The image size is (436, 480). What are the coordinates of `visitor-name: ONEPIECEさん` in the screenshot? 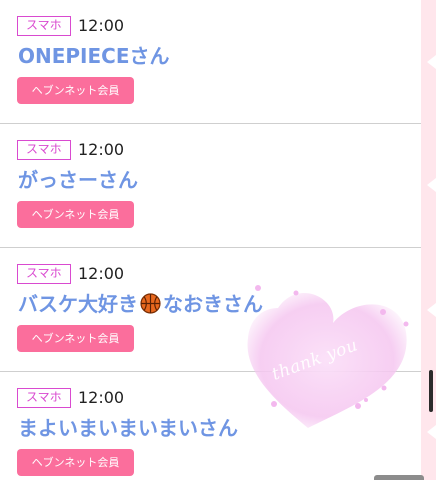 It's located at (94, 56).